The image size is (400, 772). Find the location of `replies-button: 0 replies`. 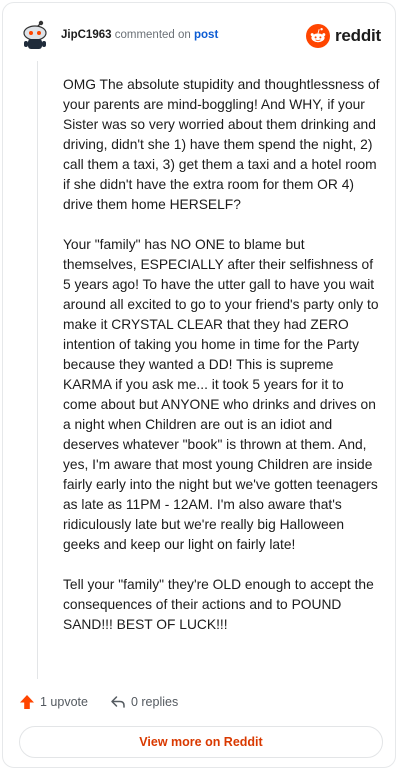

replies-button: 0 replies is located at coordinates (144, 702).